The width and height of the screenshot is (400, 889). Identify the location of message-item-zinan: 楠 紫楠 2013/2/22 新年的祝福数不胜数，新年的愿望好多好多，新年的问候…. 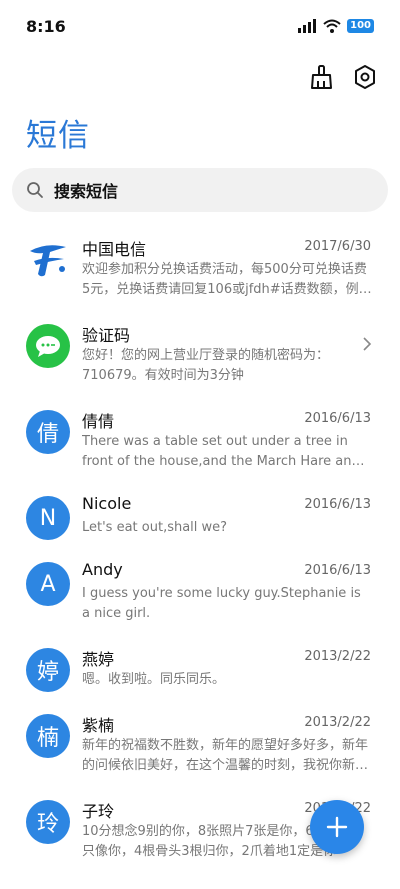
(200, 747).